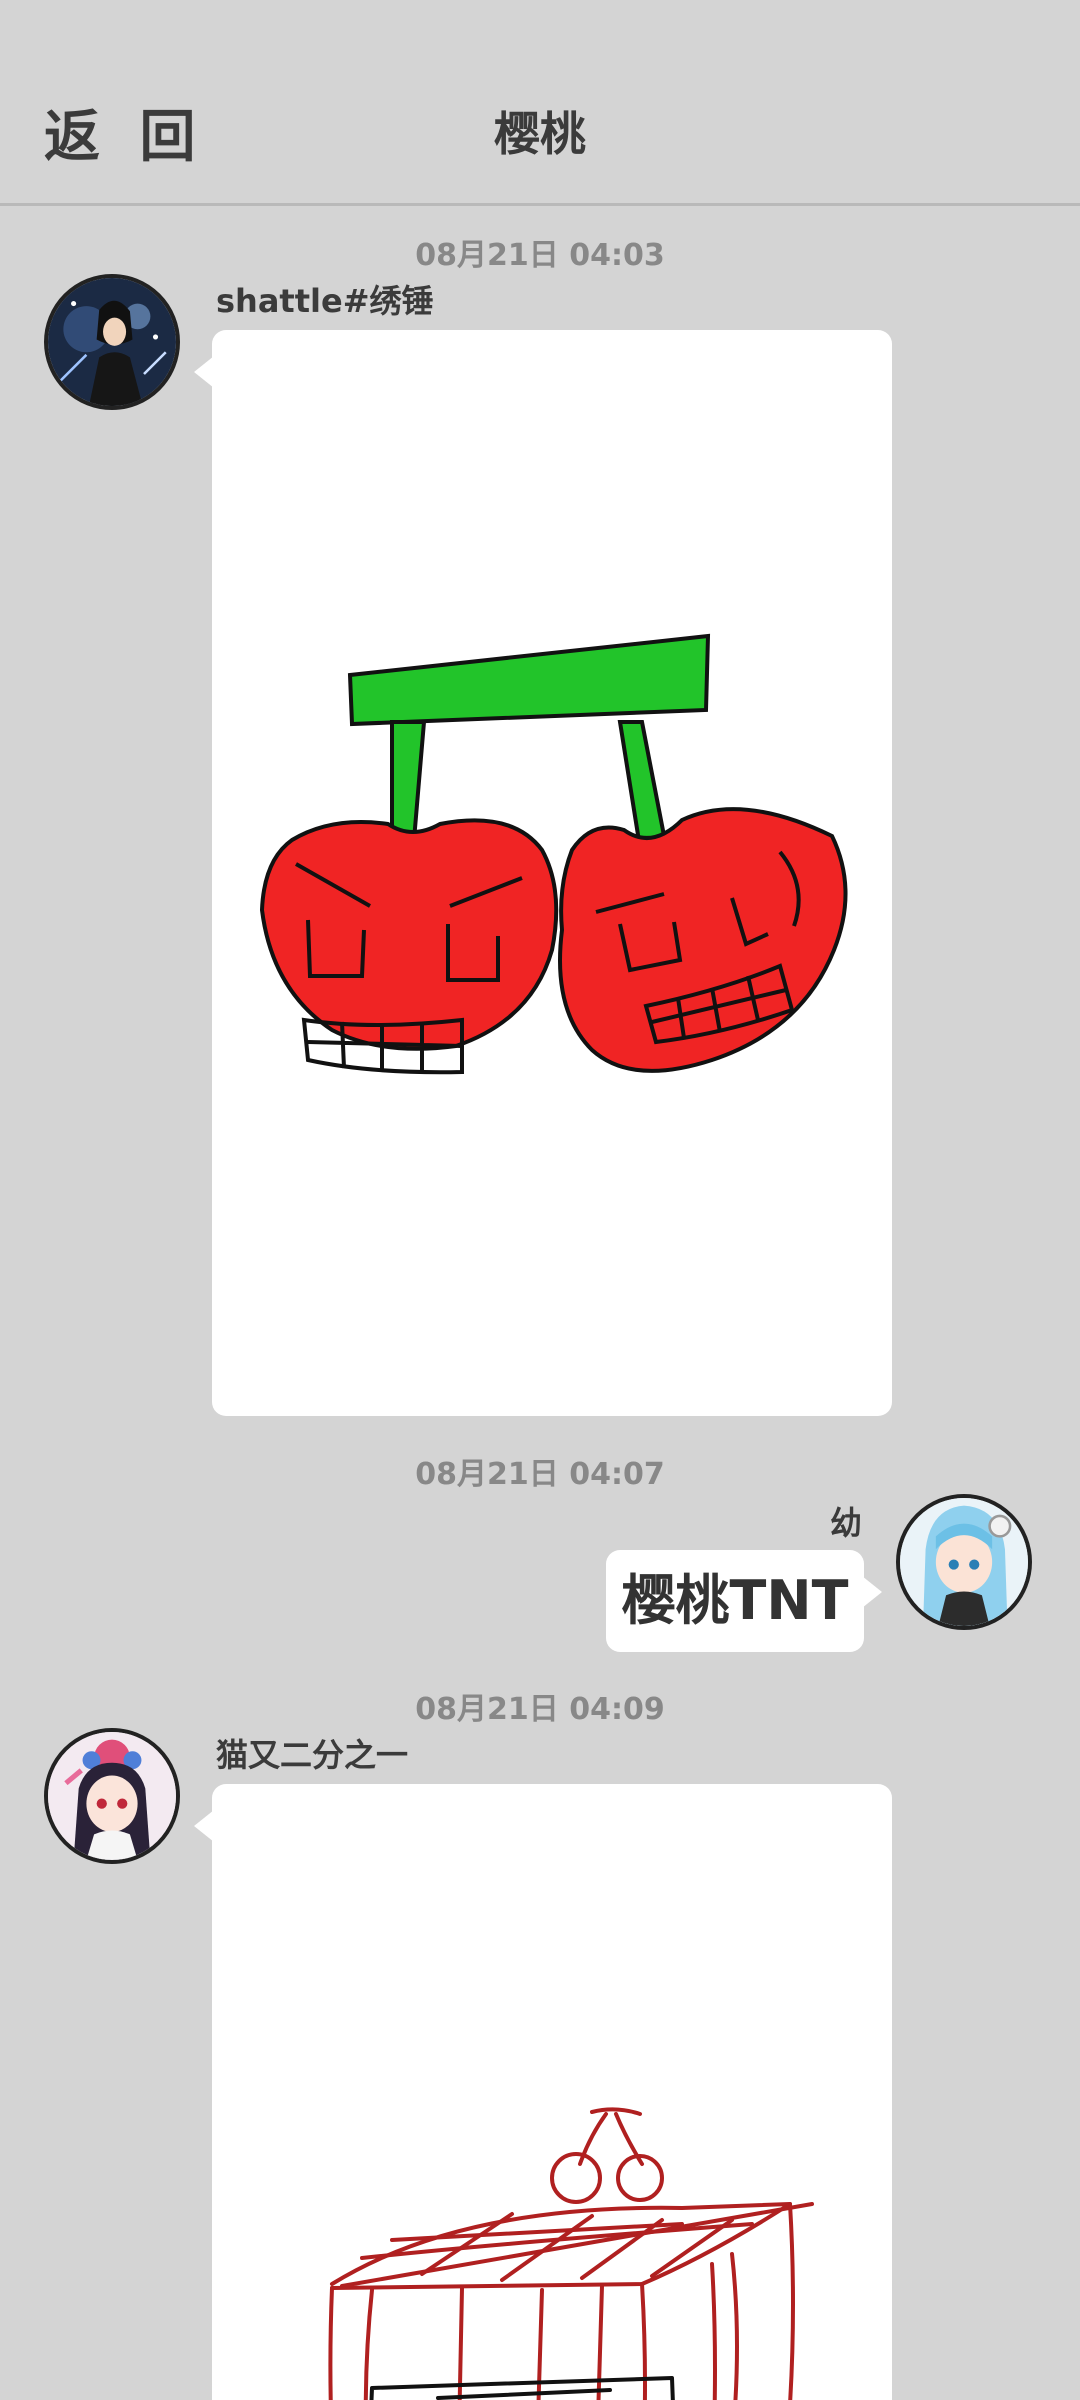 The image size is (1080, 2400). Describe the element at coordinates (325, 301) in the screenshot. I see `sender-name: shattle#绣锤` at that location.